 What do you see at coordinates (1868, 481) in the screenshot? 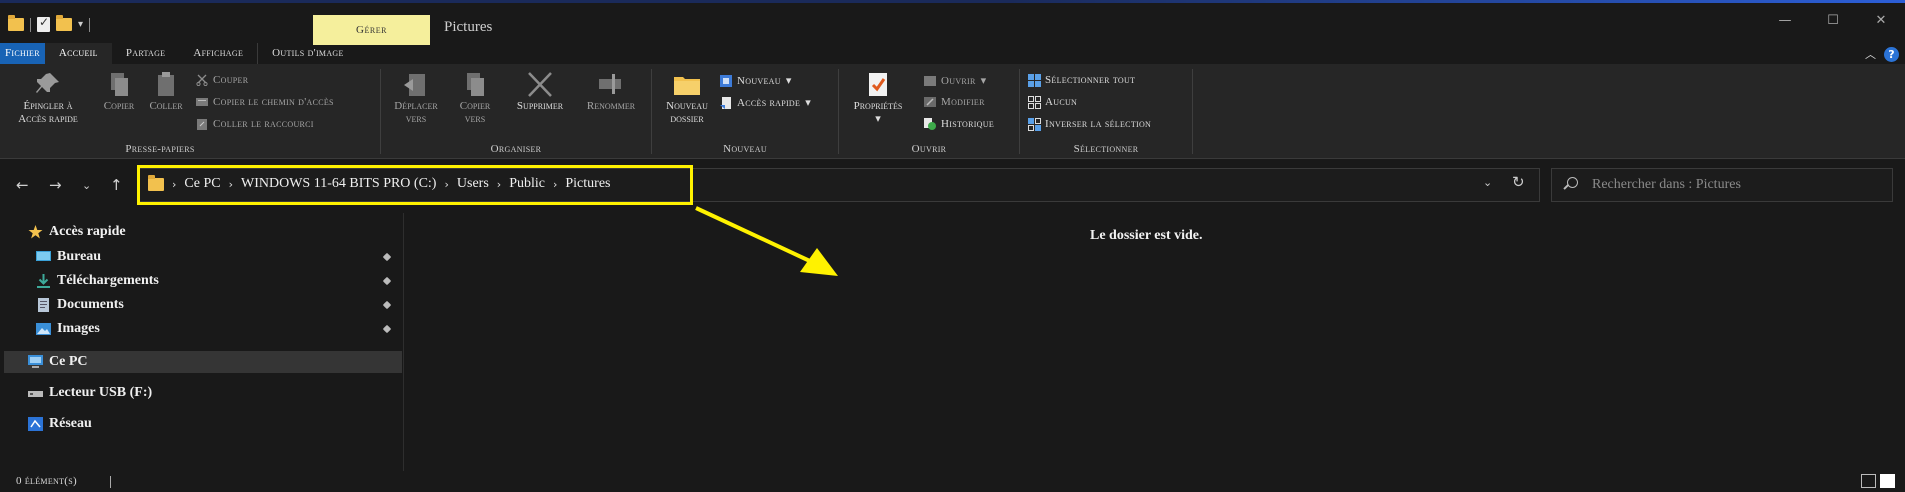
I see `details-view-button` at bounding box center [1868, 481].